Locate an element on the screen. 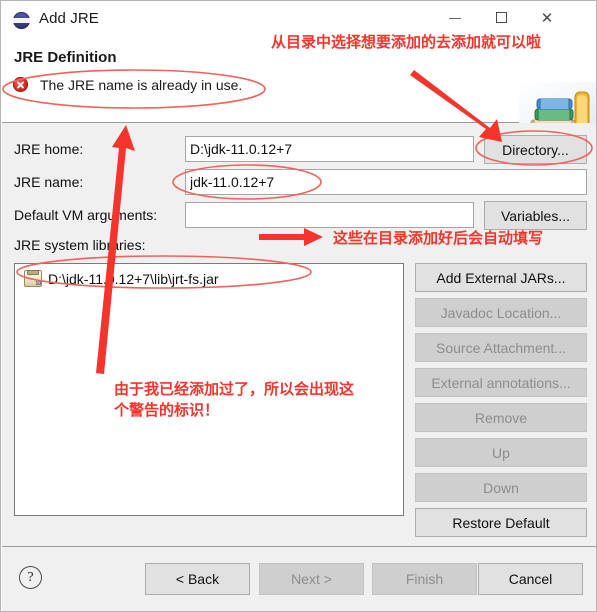 The width and height of the screenshot is (597, 612). side-button-up: Up is located at coordinates (501, 452).